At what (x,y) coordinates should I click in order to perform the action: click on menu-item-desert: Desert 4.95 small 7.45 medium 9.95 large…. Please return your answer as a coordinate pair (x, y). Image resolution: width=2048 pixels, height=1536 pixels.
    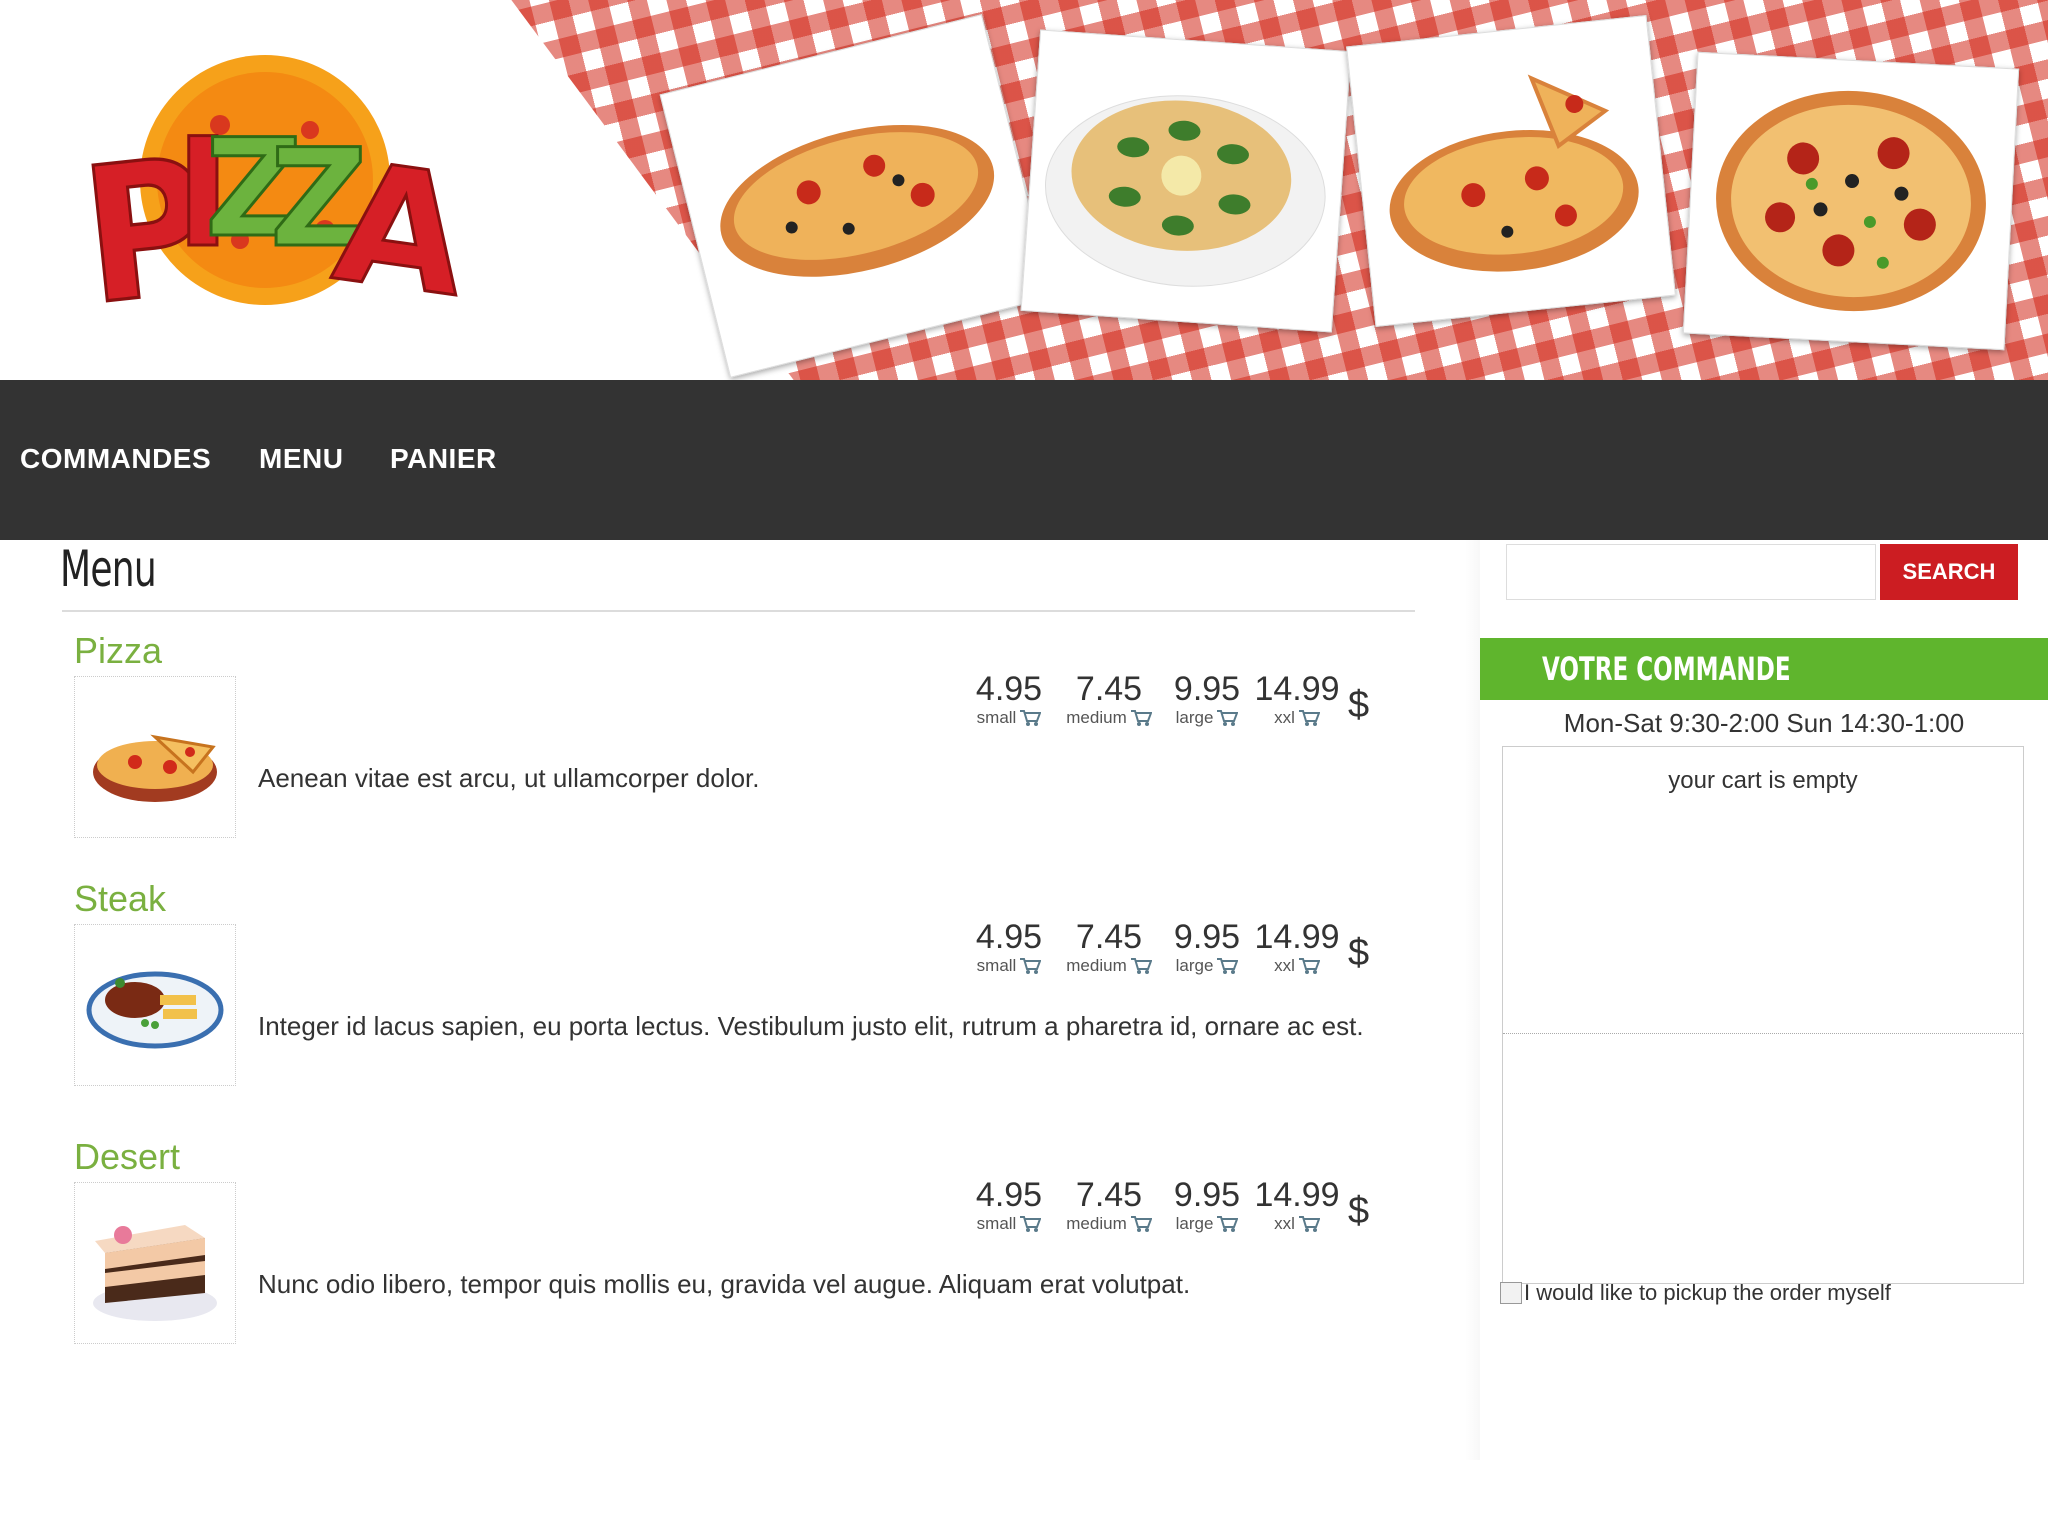
    Looking at the image, I should click on (744, 1241).